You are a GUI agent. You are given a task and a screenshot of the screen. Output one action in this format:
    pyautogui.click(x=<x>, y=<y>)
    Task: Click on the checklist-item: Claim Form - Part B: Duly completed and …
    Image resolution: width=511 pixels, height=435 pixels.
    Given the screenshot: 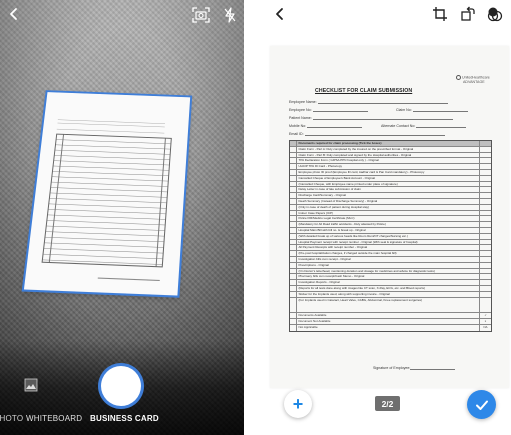 What is the action you would take?
    pyautogui.click(x=388, y=155)
    